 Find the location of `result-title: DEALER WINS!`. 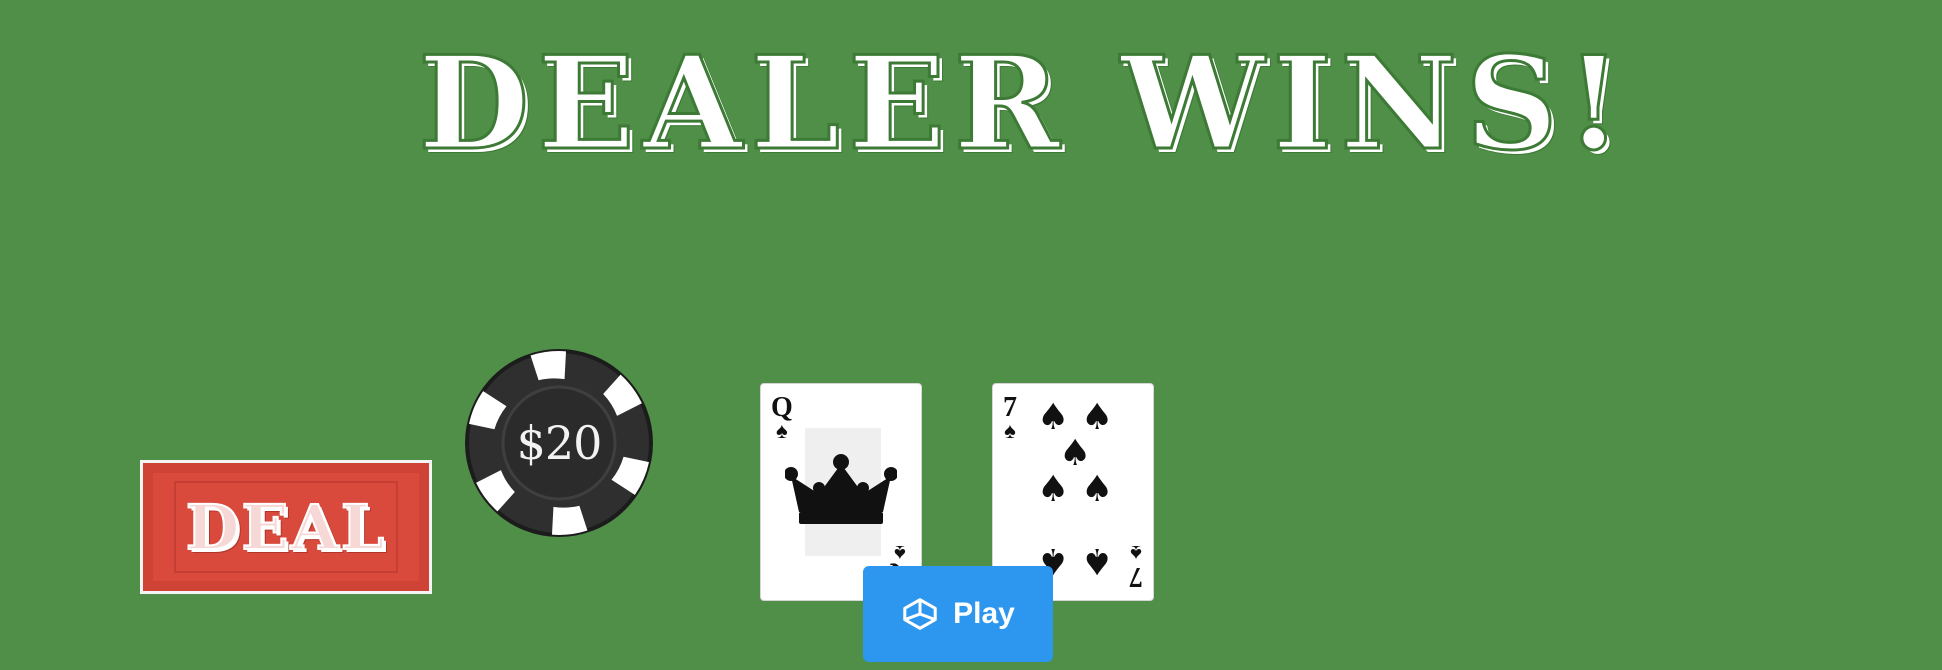

result-title: DEALER WINS! is located at coordinates (1023, 104).